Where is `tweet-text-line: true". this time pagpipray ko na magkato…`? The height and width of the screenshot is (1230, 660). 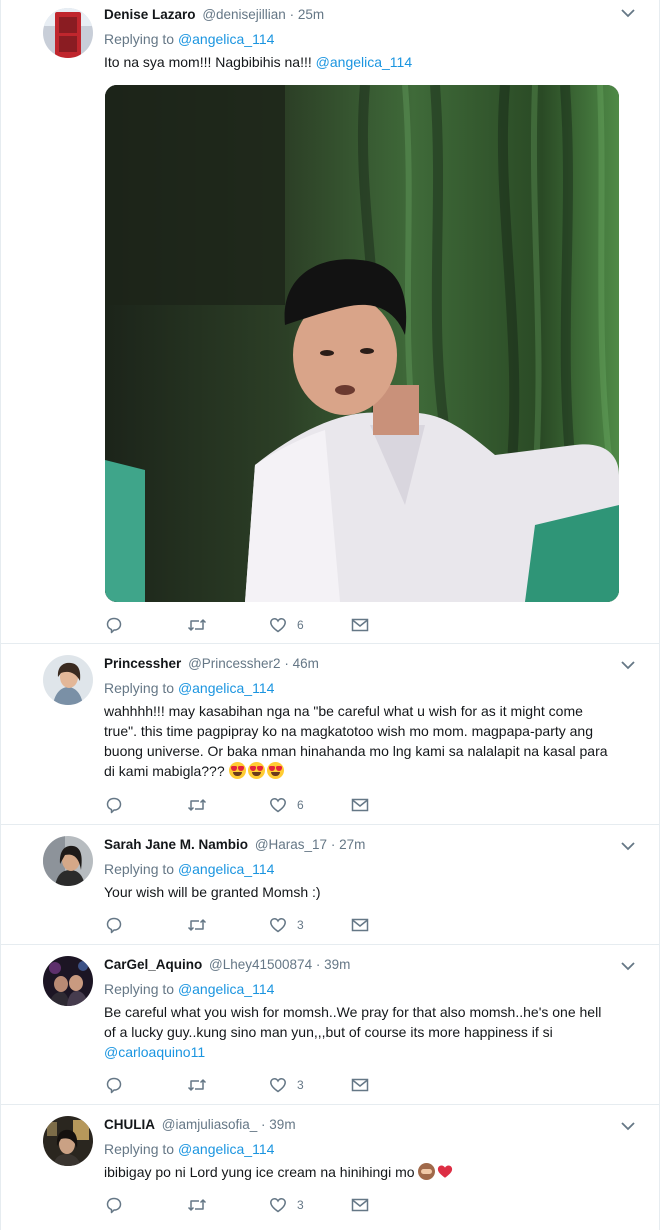 tweet-text-line: true". this time pagpipray ko na magkato… is located at coordinates (348, 731).